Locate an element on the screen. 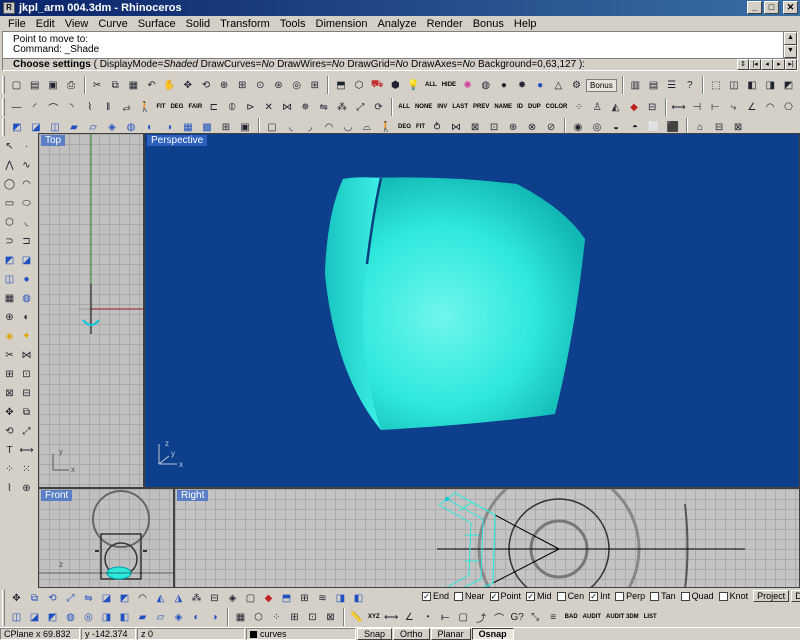  viewport-title-front: Front is located at coordinates (57, 495).